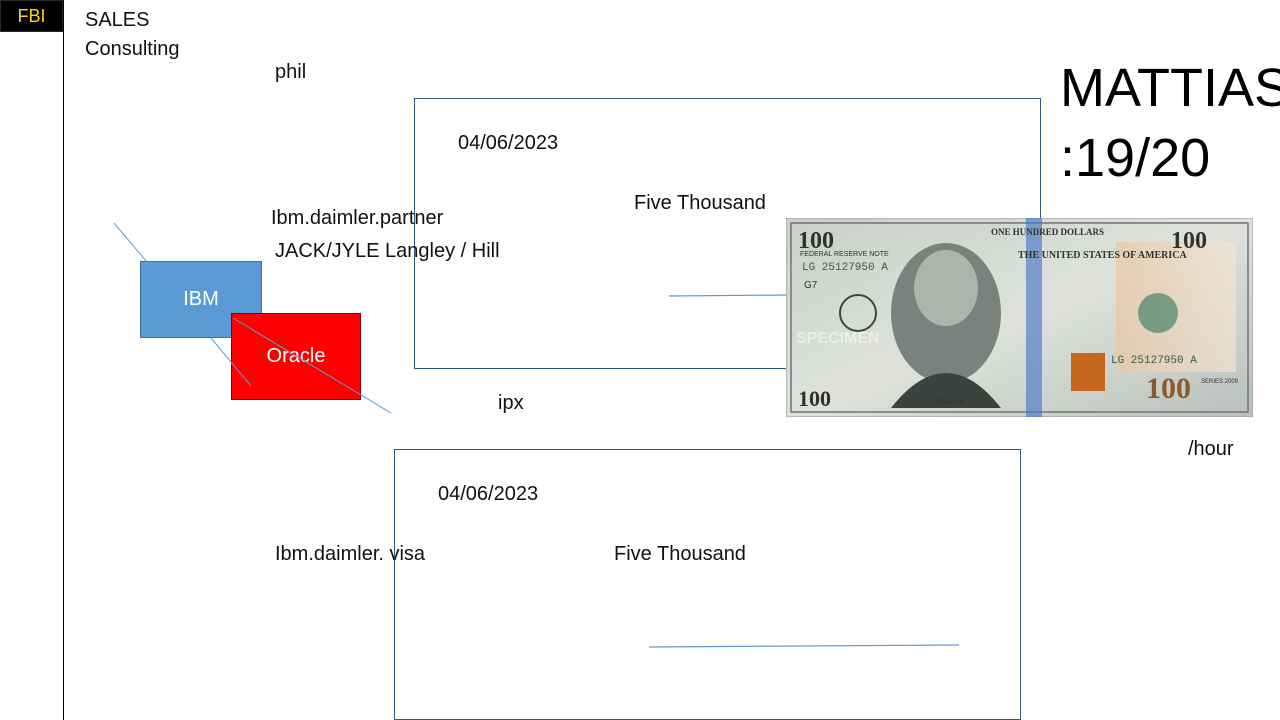  I want to click on bill-country: THE UNITED STATES OF AMERICA, so click(1103, 255).